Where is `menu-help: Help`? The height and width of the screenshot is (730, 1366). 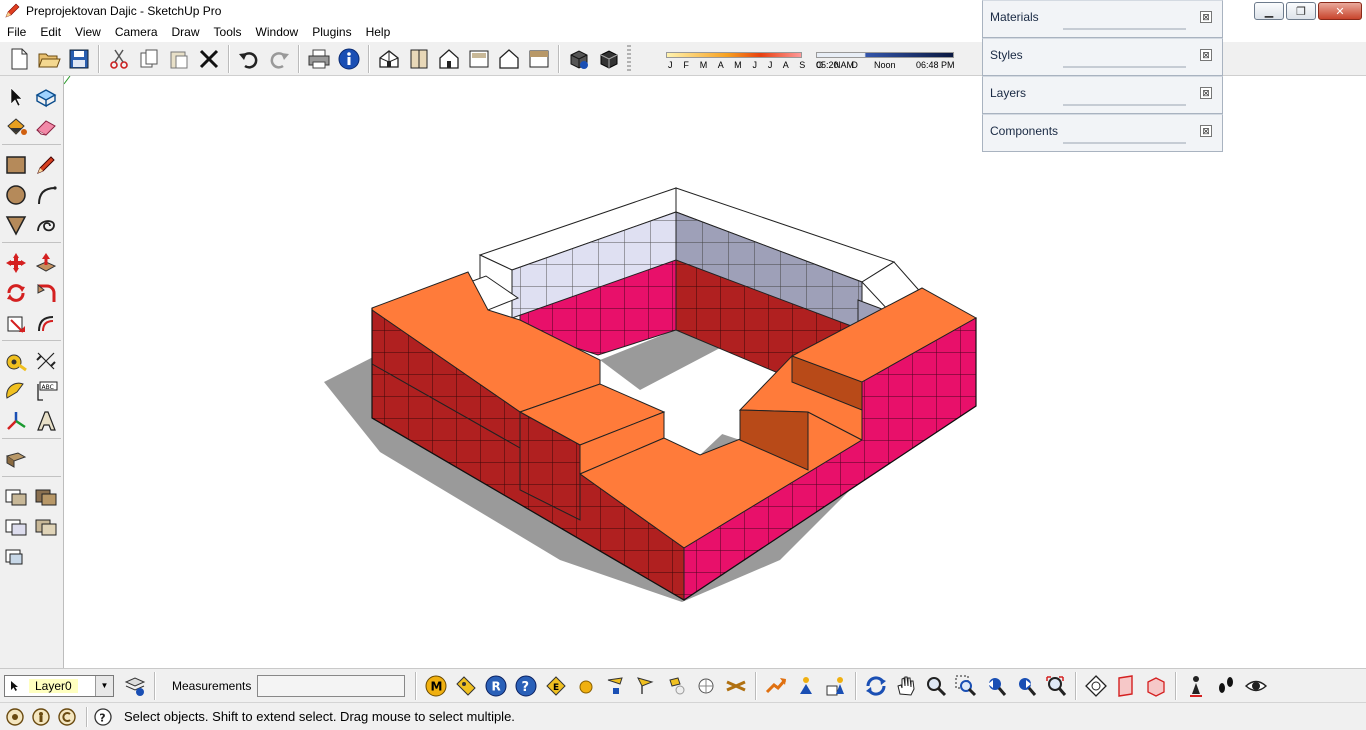
menu-help: Help is located at coordinates (378, 32).